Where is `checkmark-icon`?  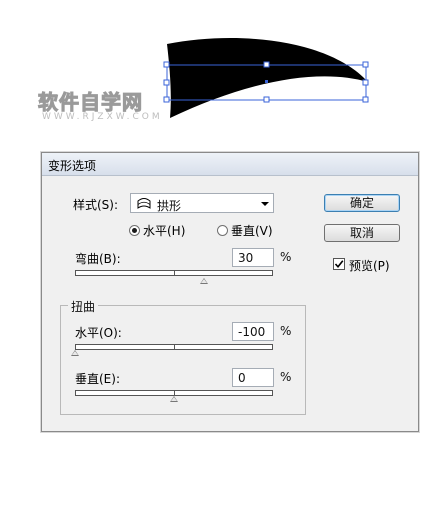
checkmark-icon is located at coordinates (339, 264).